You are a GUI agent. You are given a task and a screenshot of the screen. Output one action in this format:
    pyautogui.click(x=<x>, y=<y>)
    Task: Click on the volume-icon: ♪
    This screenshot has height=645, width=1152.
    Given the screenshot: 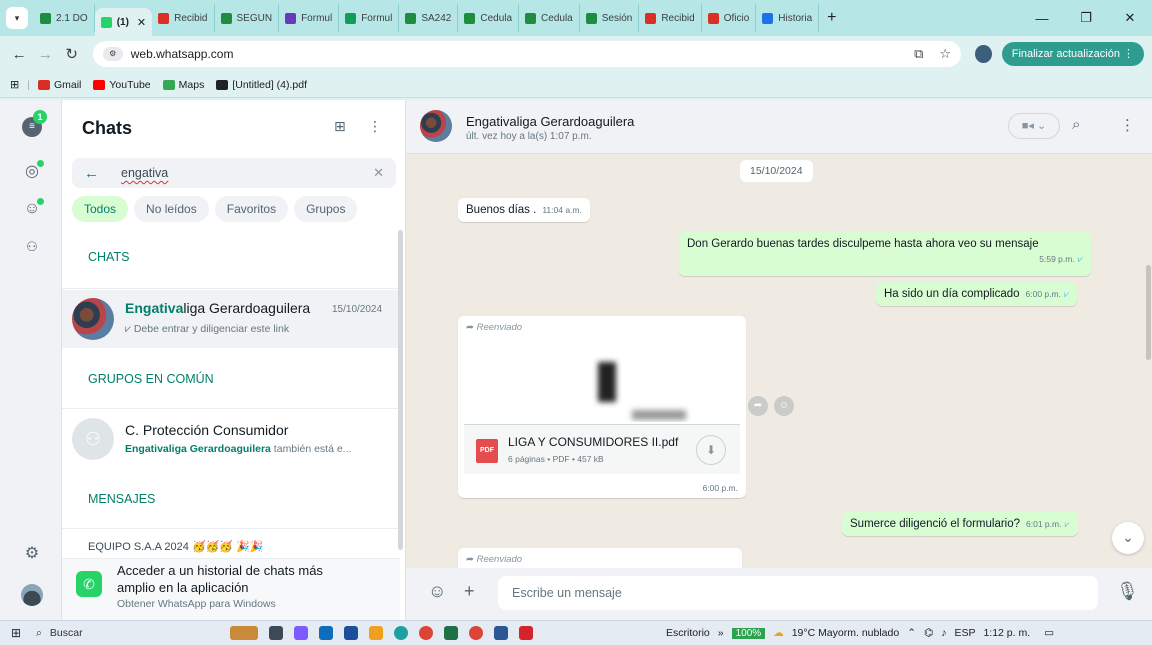 What is the action you would take?
    pyautogui.click(x=943, y=633)
    